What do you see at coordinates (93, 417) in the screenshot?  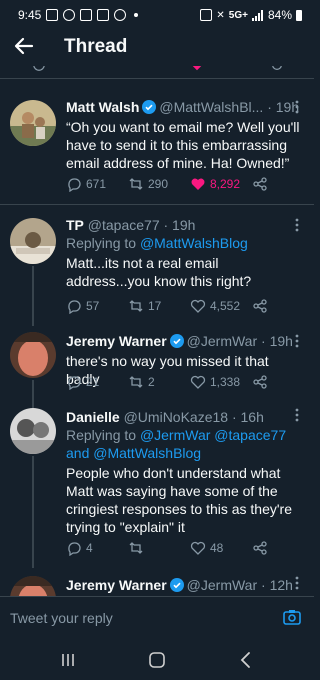 I see `author-name: Danielle` at bounding box center [93, 417].